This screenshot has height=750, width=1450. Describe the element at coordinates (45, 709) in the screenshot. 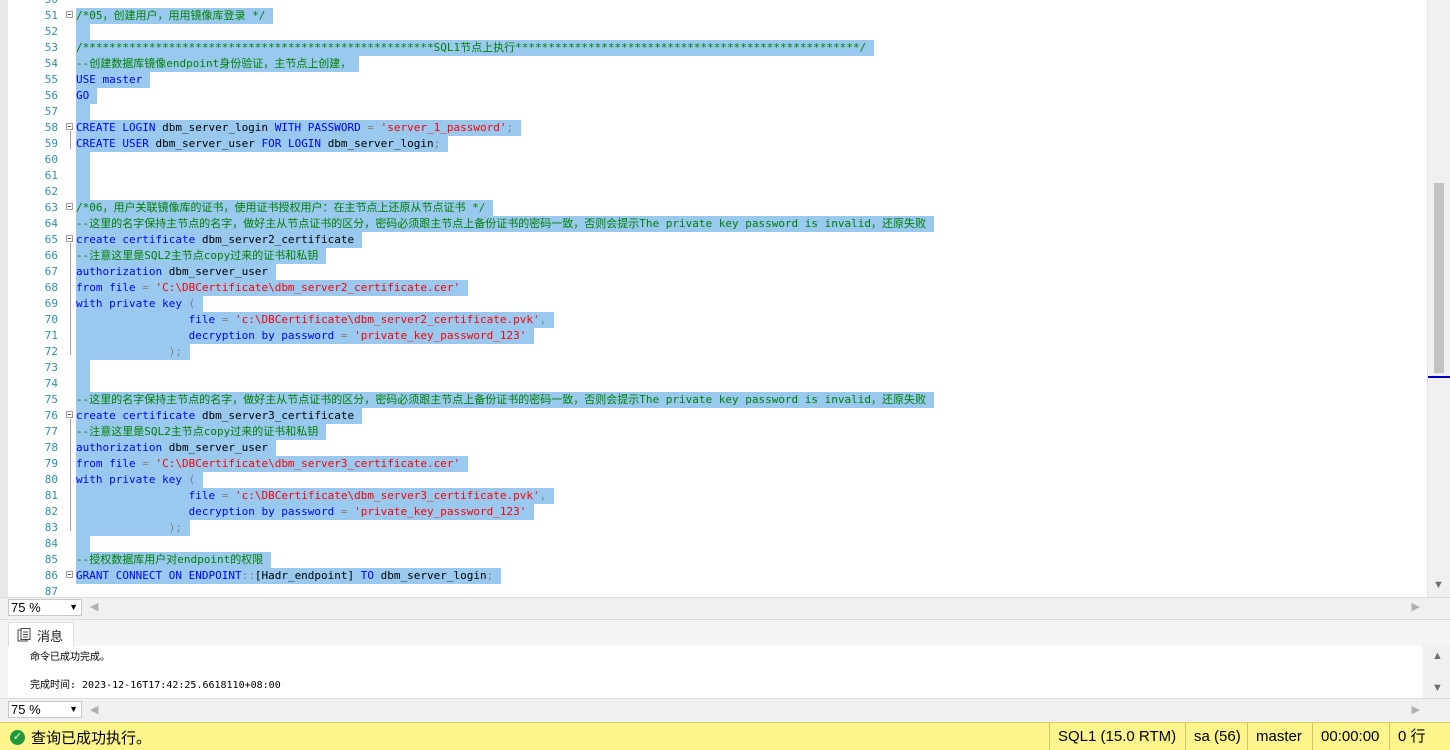

I see `messages-zoom-select: 75 % ▼` at that location.